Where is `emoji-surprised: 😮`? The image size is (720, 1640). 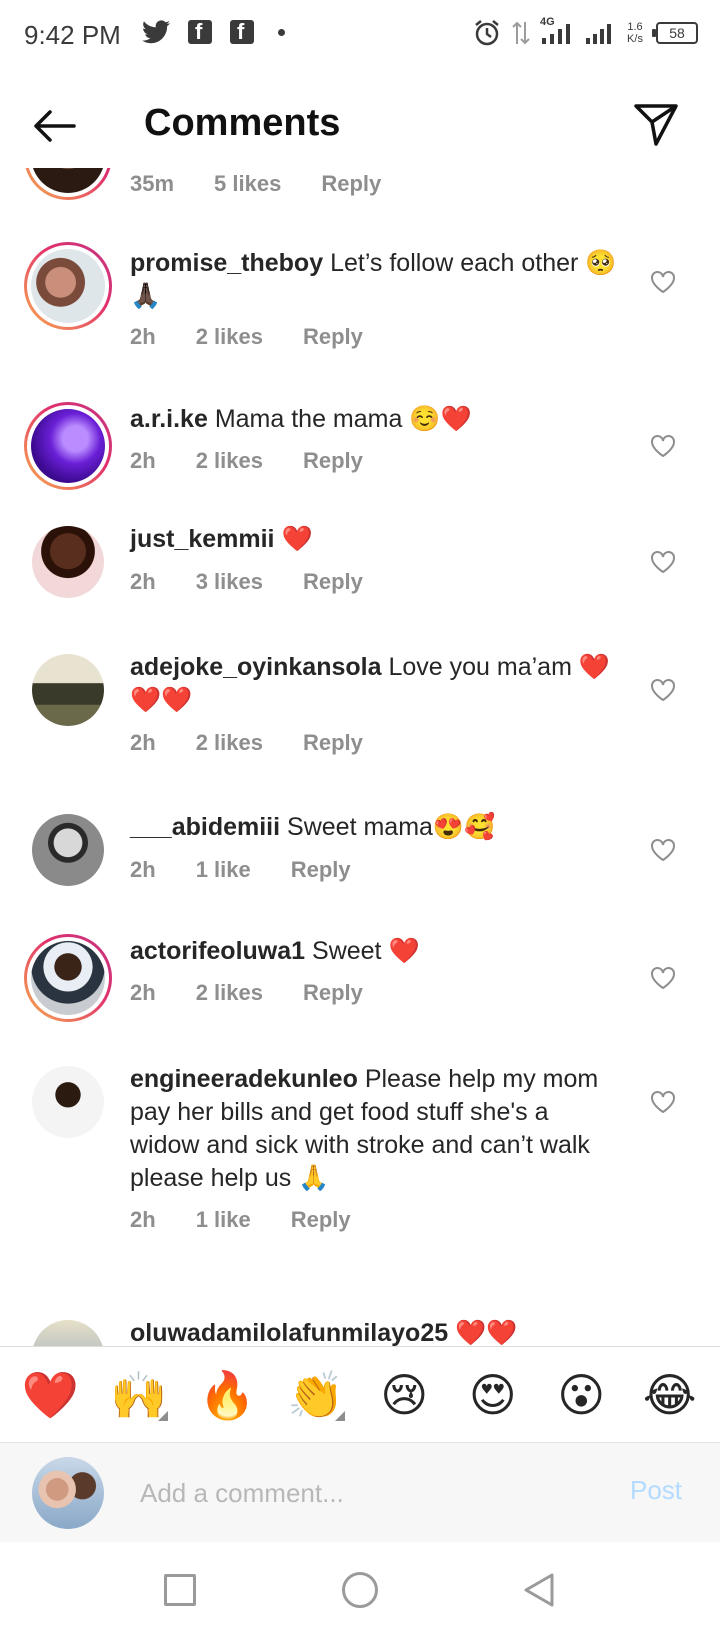 emoji-surprised: 😮 is located at coordinates (581, 1395).